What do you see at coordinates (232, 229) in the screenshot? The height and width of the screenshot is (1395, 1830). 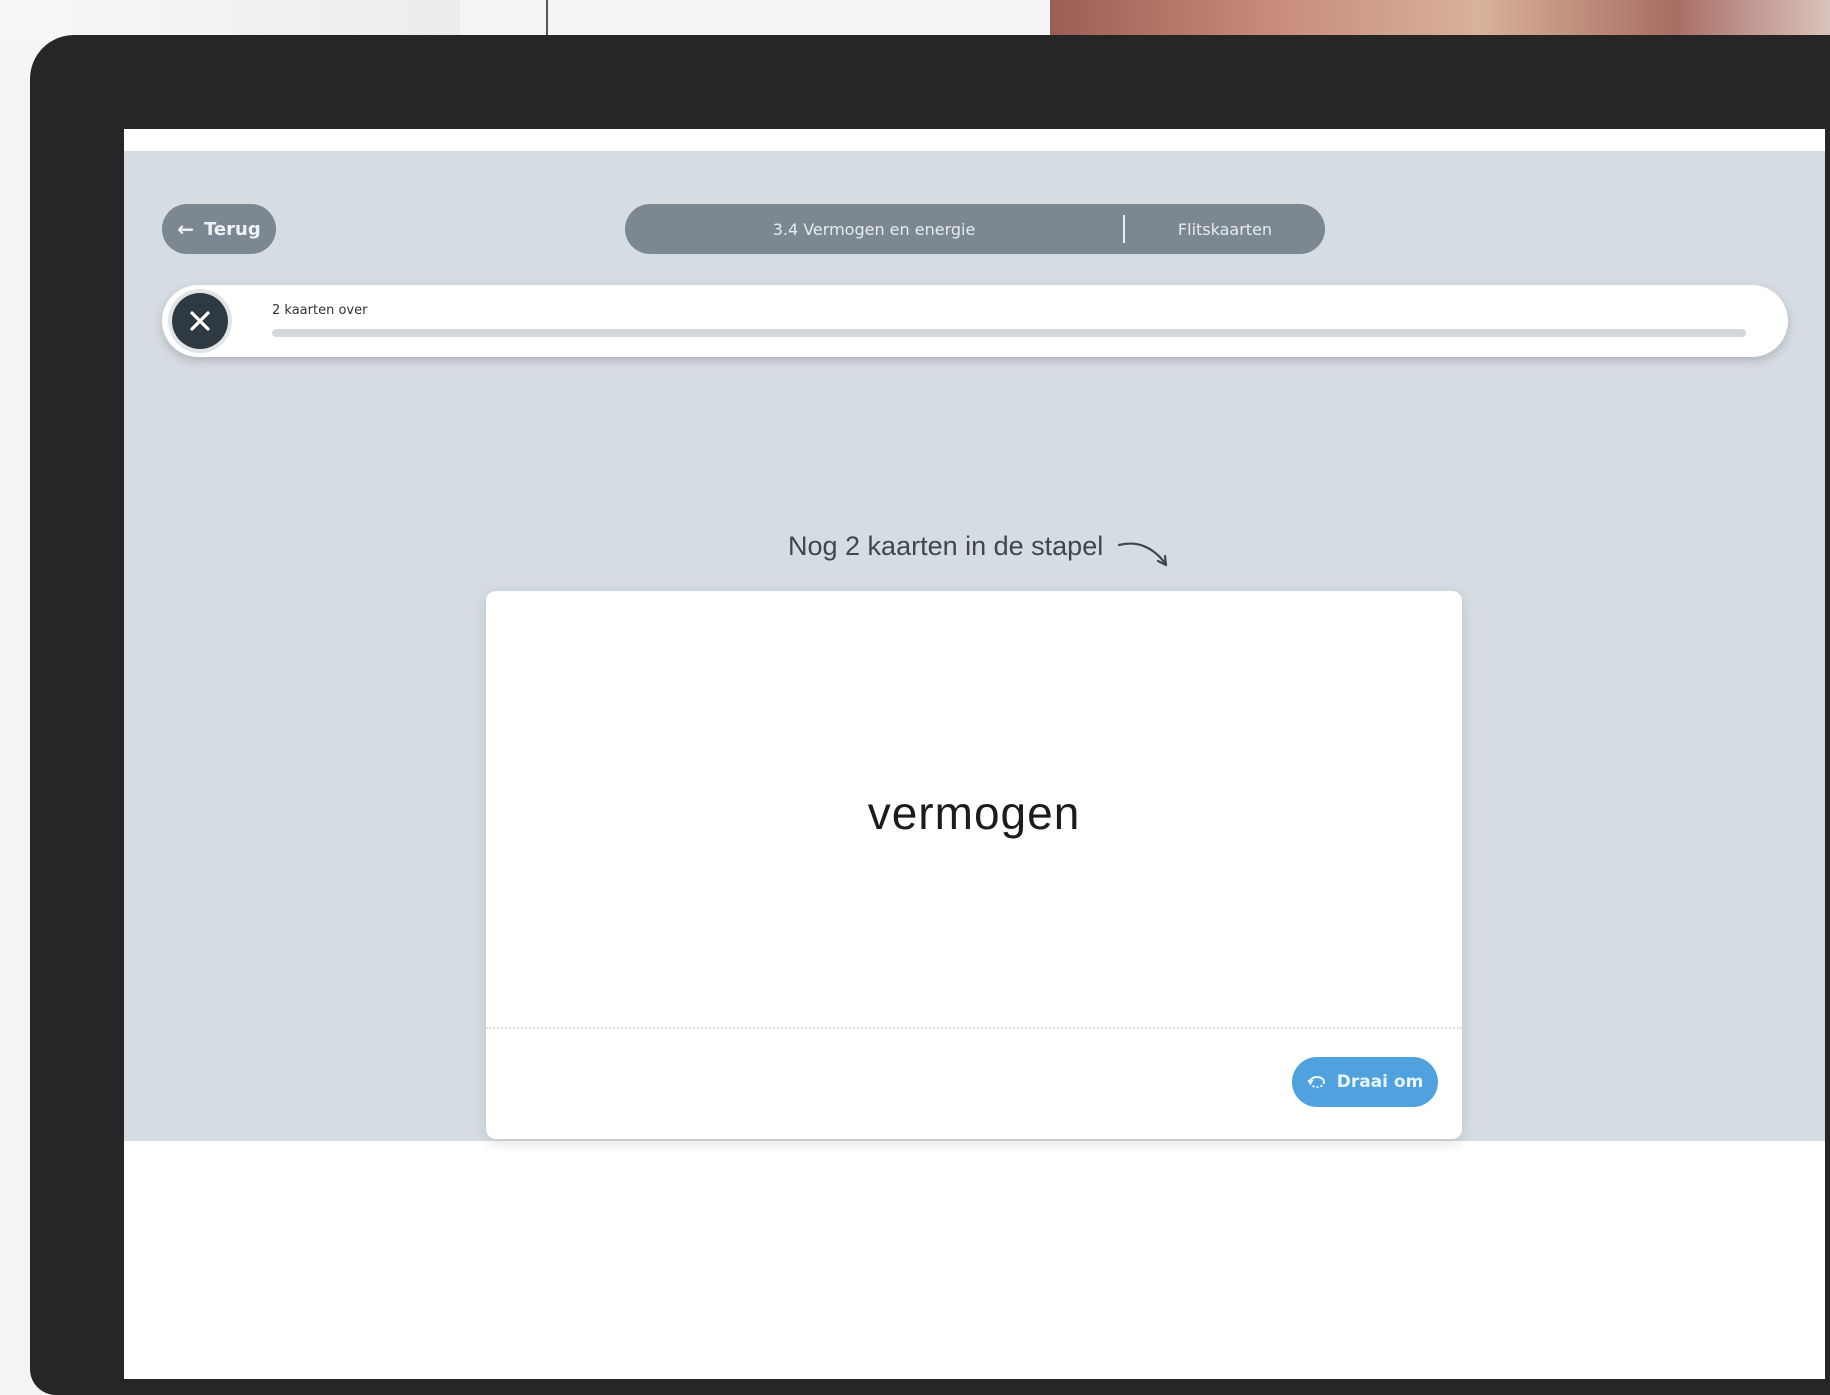 I see `back-button-label: Terug` at bounding box center [232, 229].